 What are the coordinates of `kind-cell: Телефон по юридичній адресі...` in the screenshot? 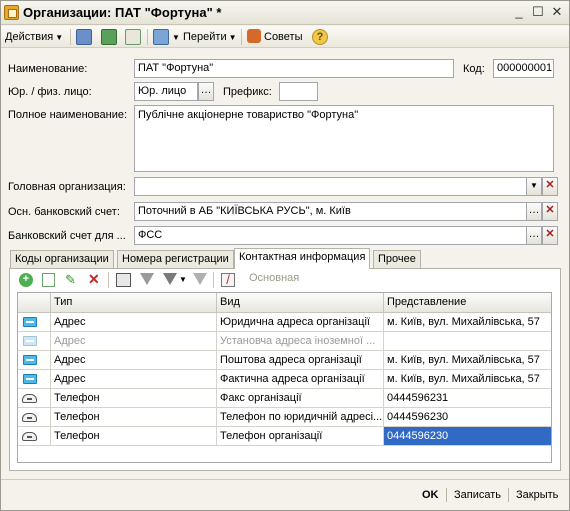 It's located at (300, 417).